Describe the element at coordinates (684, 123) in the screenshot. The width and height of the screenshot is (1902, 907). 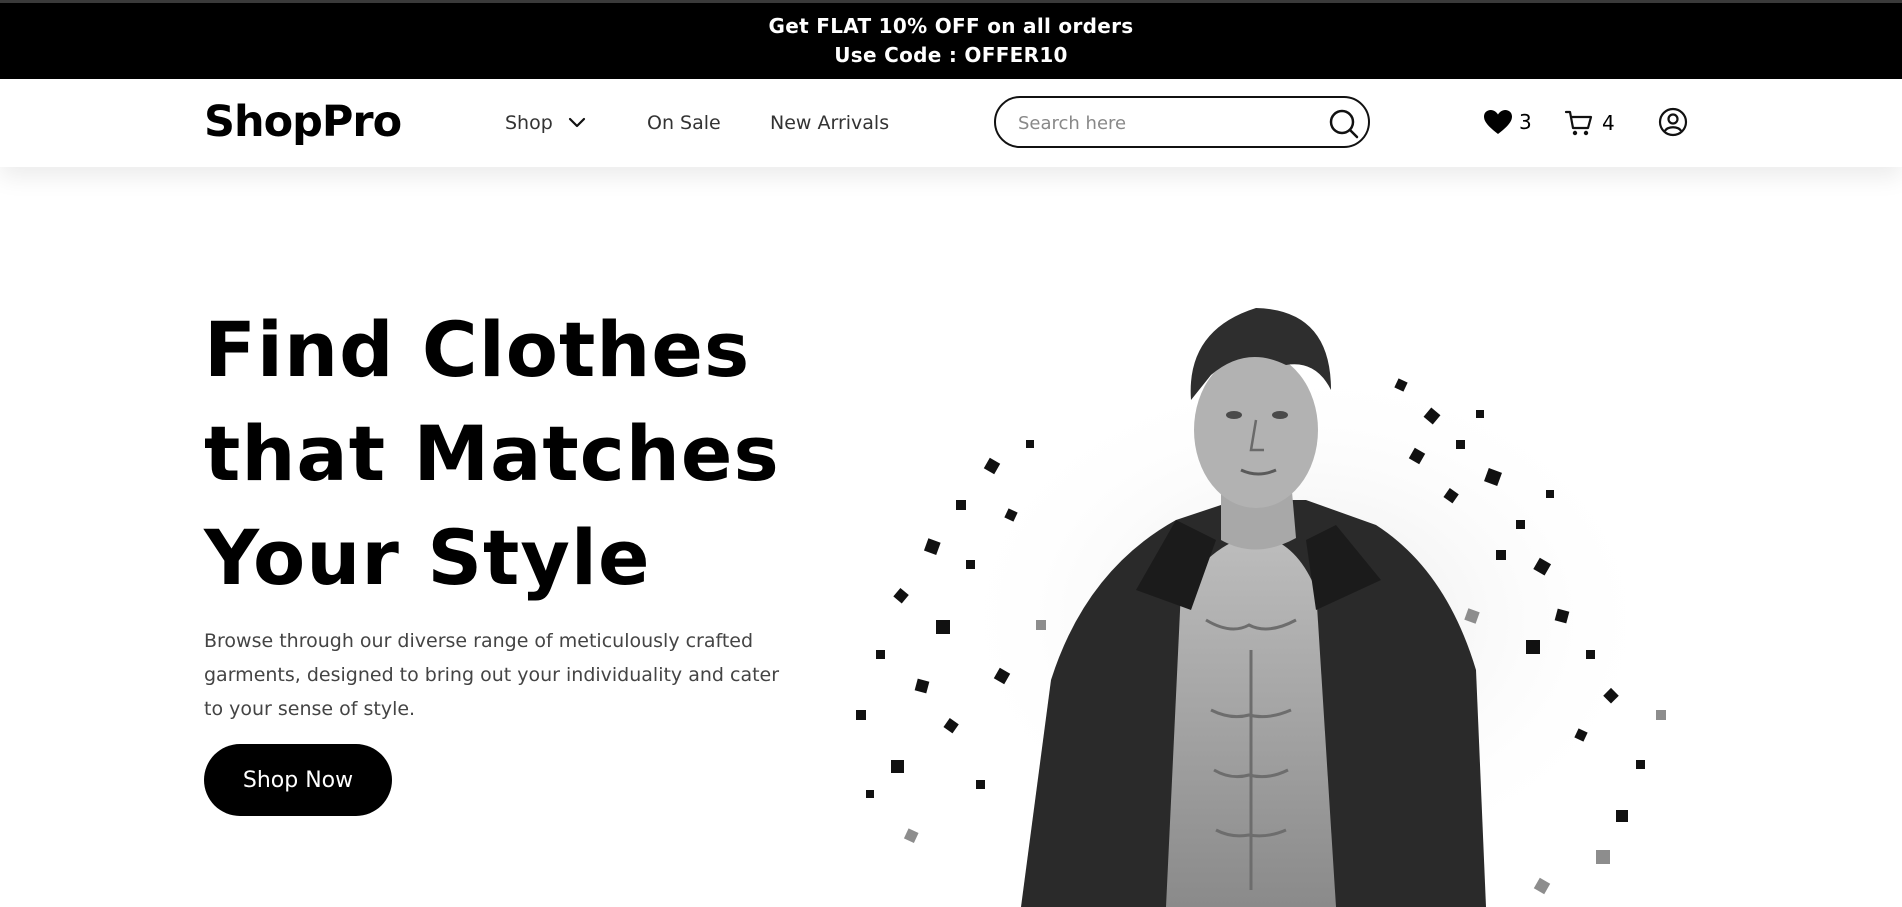
I see `nav-on-sale: On Sale` at that location.